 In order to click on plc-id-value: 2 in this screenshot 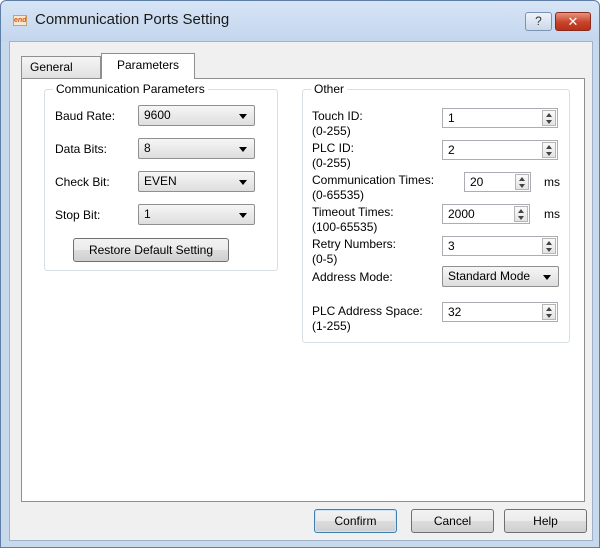, I will do `click(451, 150)`.